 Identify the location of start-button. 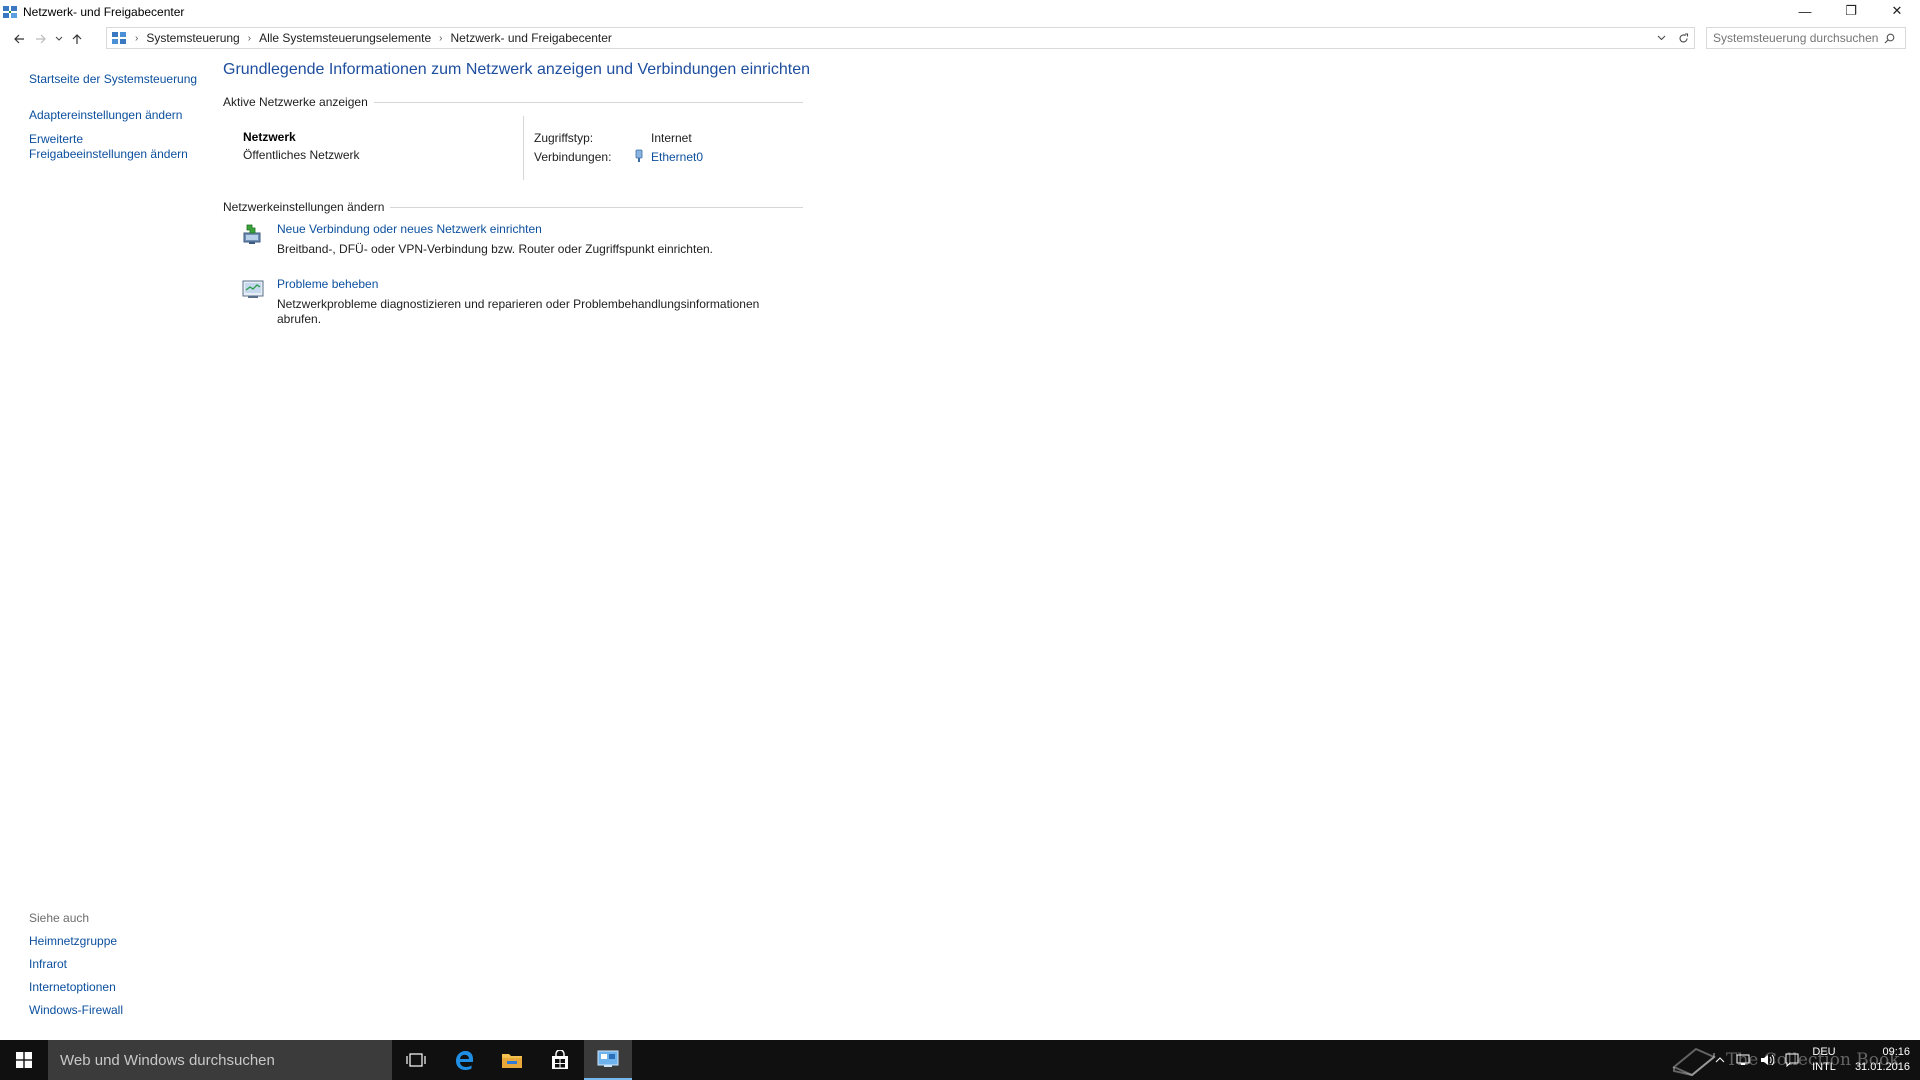
(24, 1060).